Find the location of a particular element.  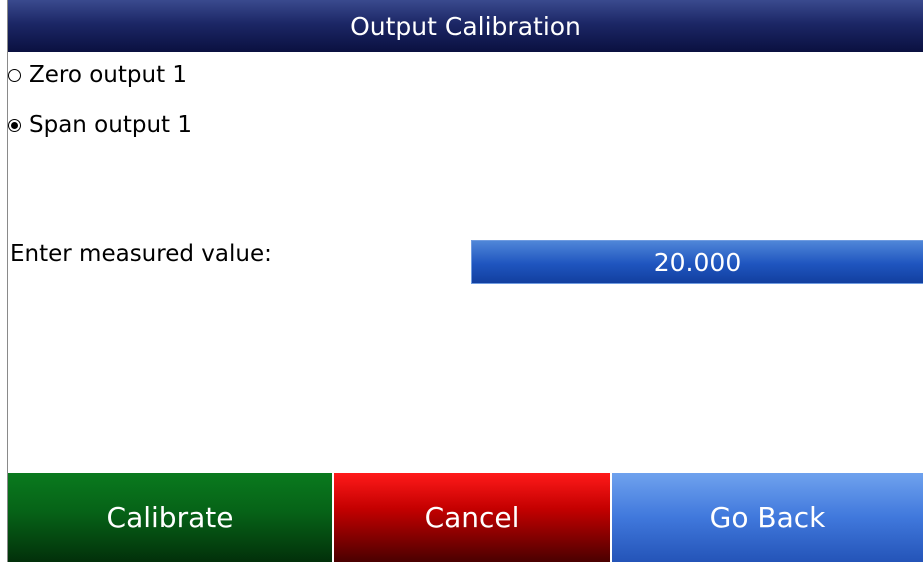

go-back-button-label: Go Back is located at coordinates (767, 517).